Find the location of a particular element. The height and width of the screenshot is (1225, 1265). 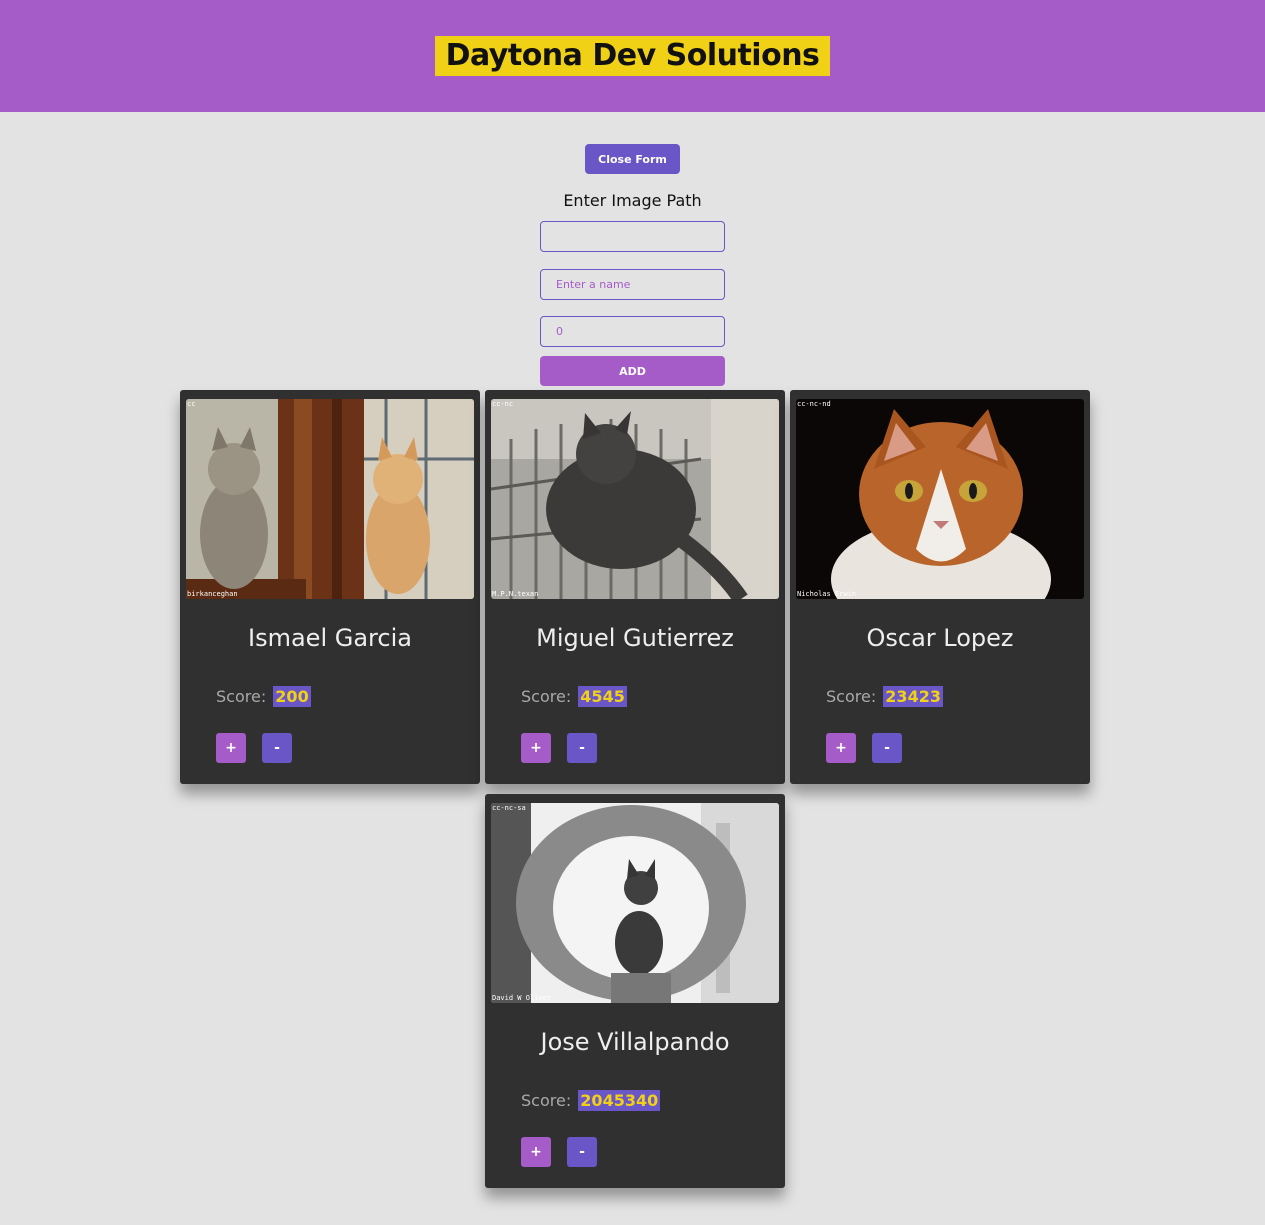

page-title: Daytona Dev Solutions is located at coordinates (632, 56).